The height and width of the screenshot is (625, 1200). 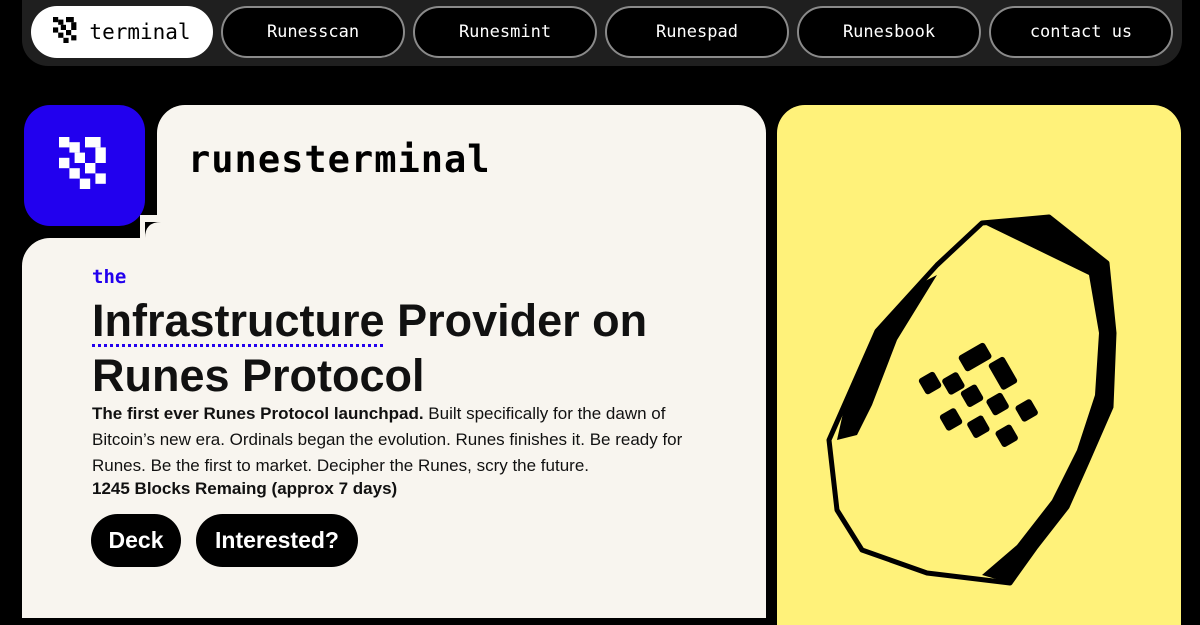 What do you see at coordinates (258, 413) in the screenshot?
I see `hero-description-lead: The first ever Runes Protocol launchpad.` at bounding box center [258, 413].